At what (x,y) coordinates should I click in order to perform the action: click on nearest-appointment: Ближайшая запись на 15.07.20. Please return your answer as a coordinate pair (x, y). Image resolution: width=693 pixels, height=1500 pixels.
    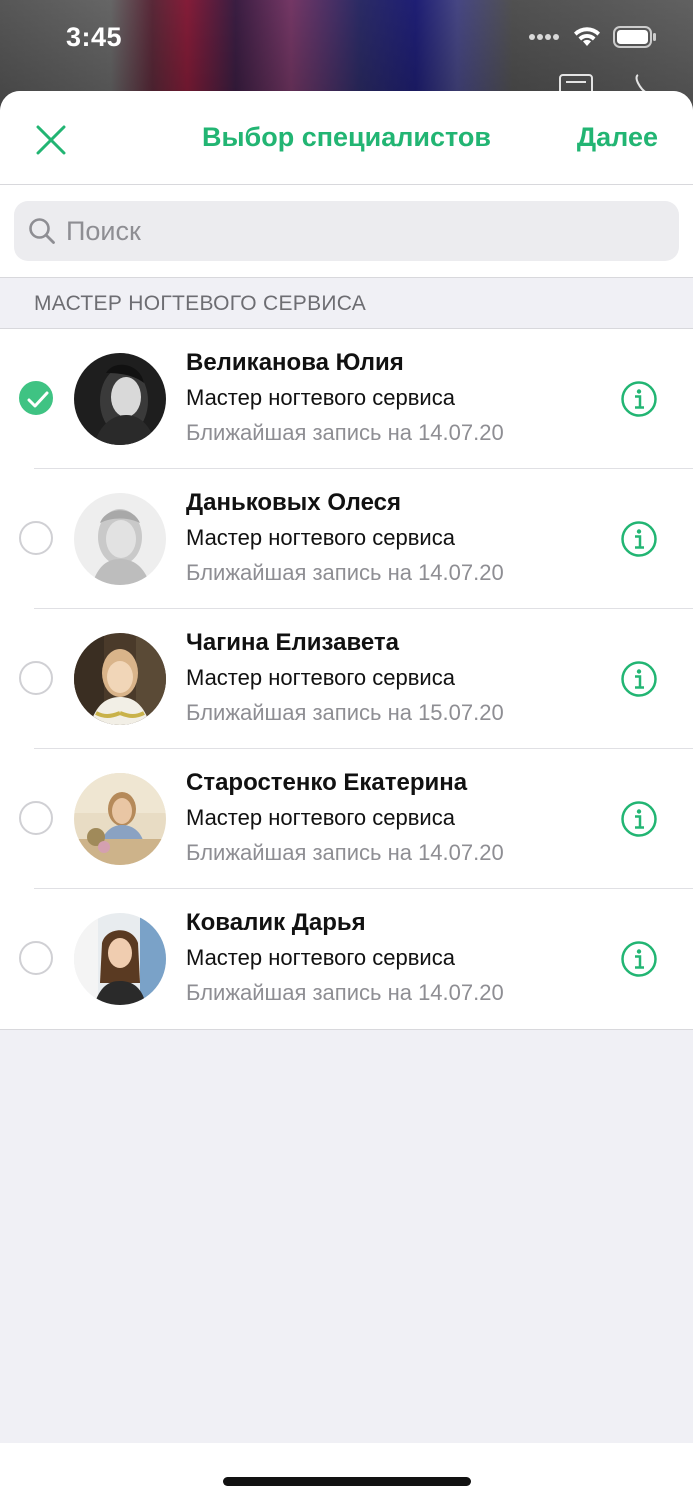
    Looking at the image, I should click on (345, 712).